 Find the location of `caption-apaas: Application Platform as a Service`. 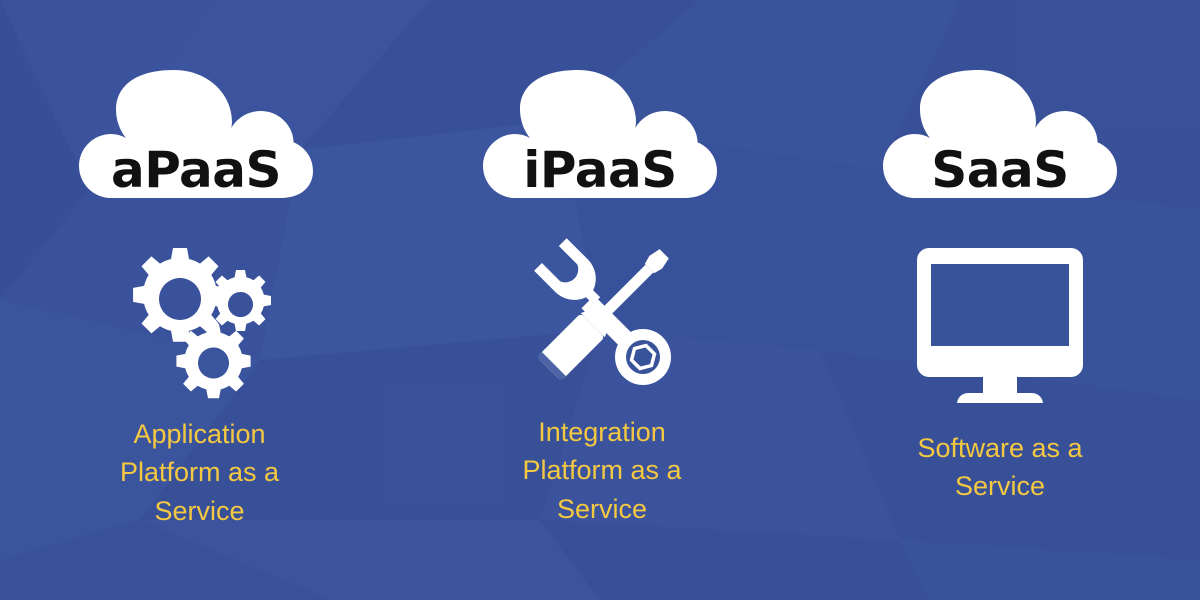

caption-apaas: Application Platform as a Service is located at coordinates (199, 472).